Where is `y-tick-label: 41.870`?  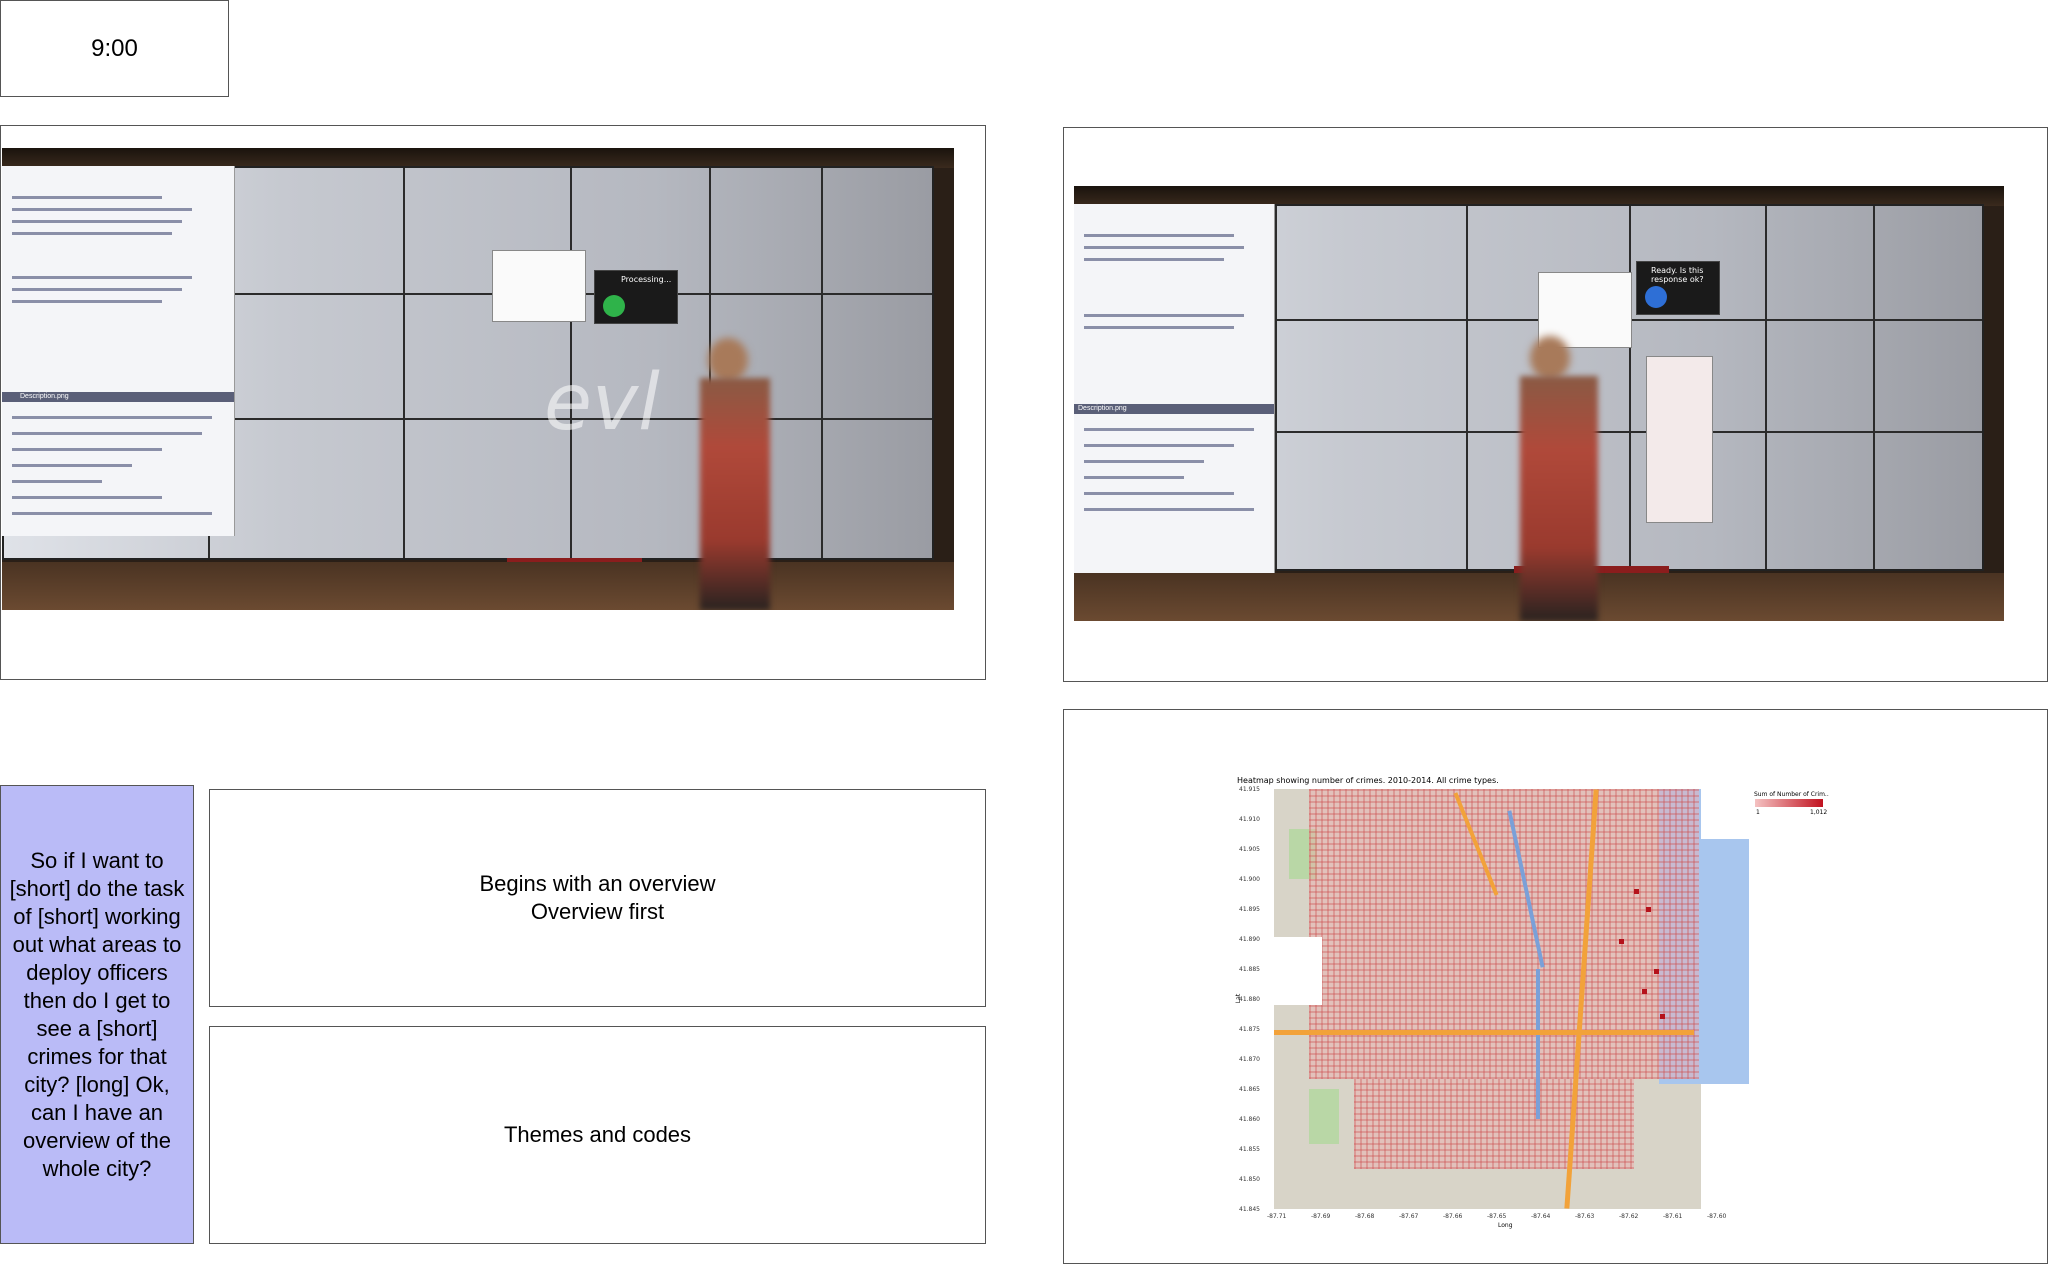 y-tick-label: 41.870 is located at coordinates (1249, 1059).